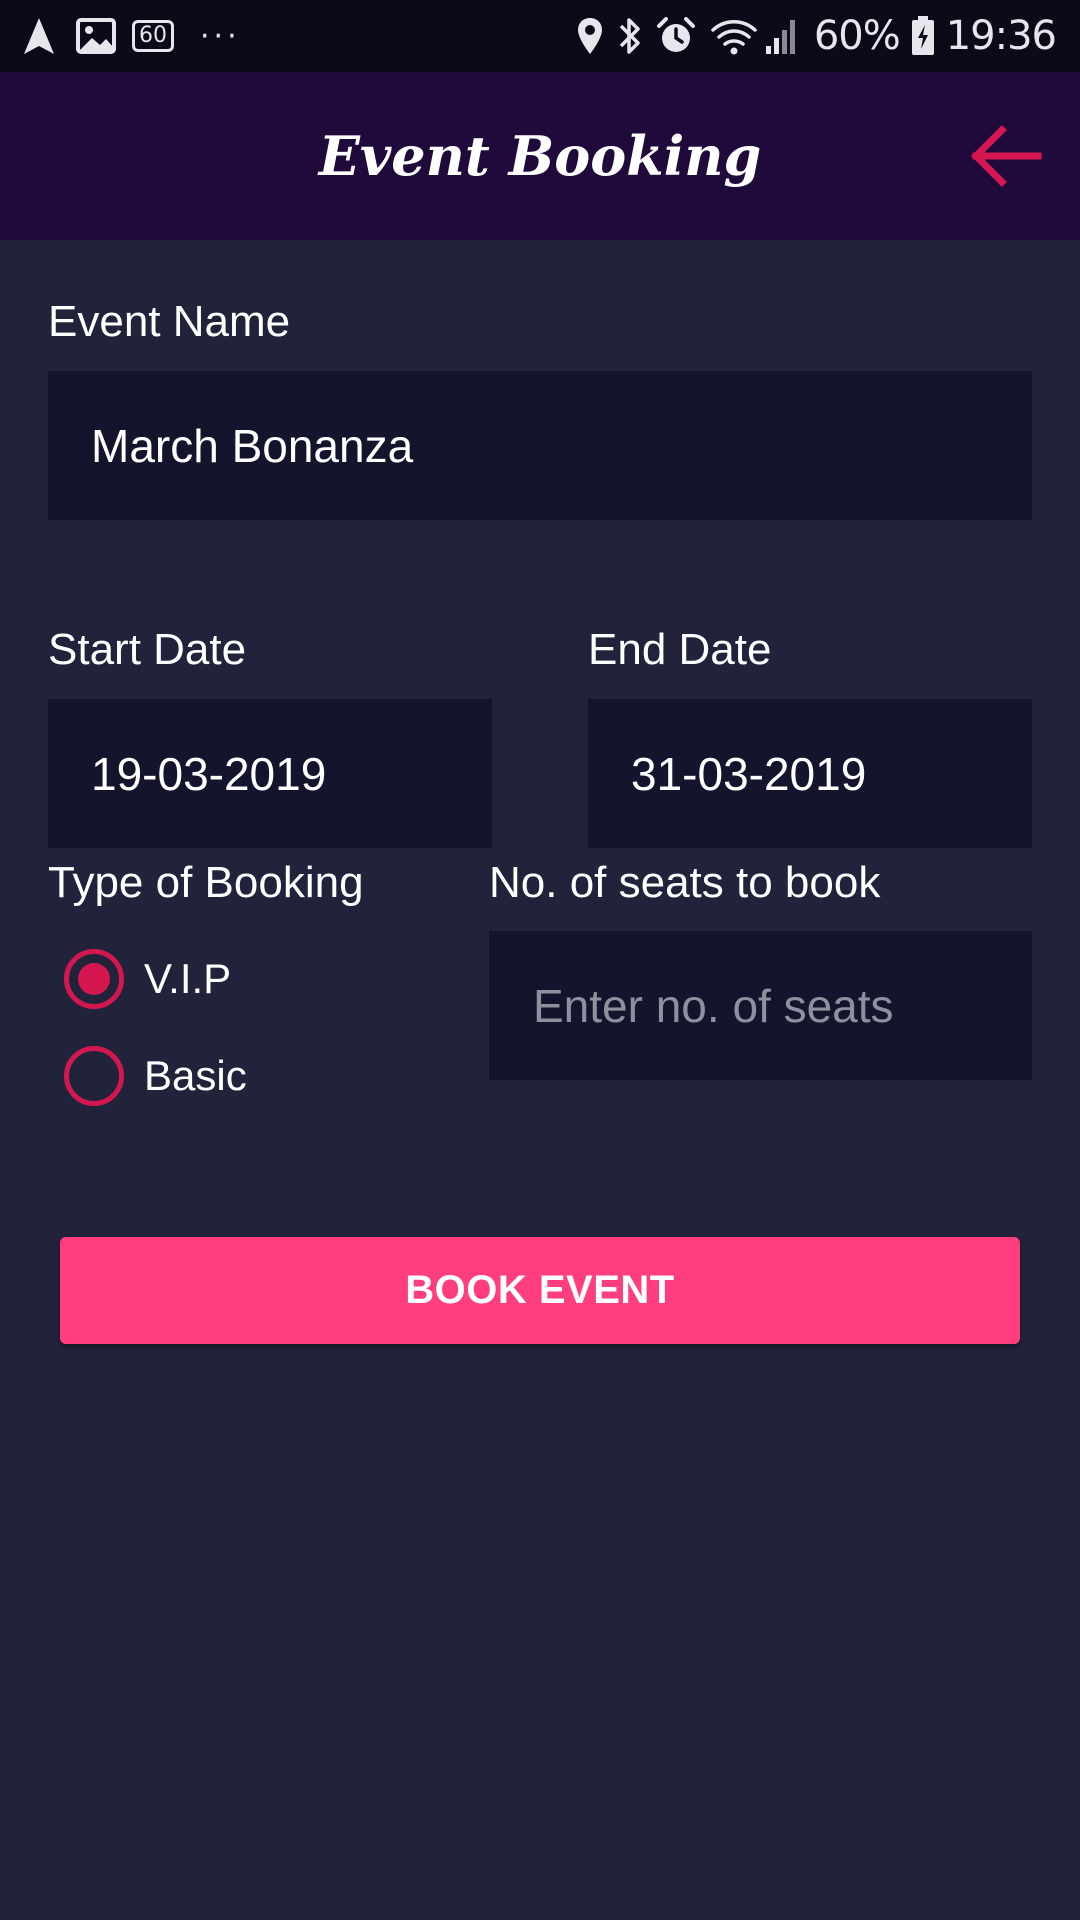  Describe the element at coordinates (39, 36) in the screenshot. I see `navigation-icon` at that location.